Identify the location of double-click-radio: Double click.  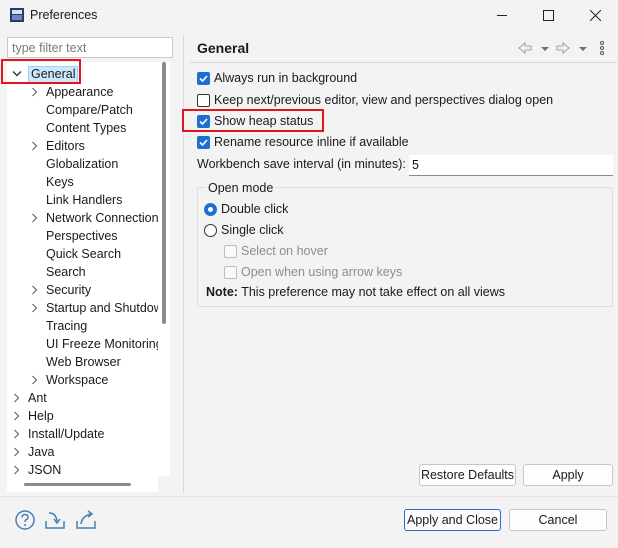
(246, 209).